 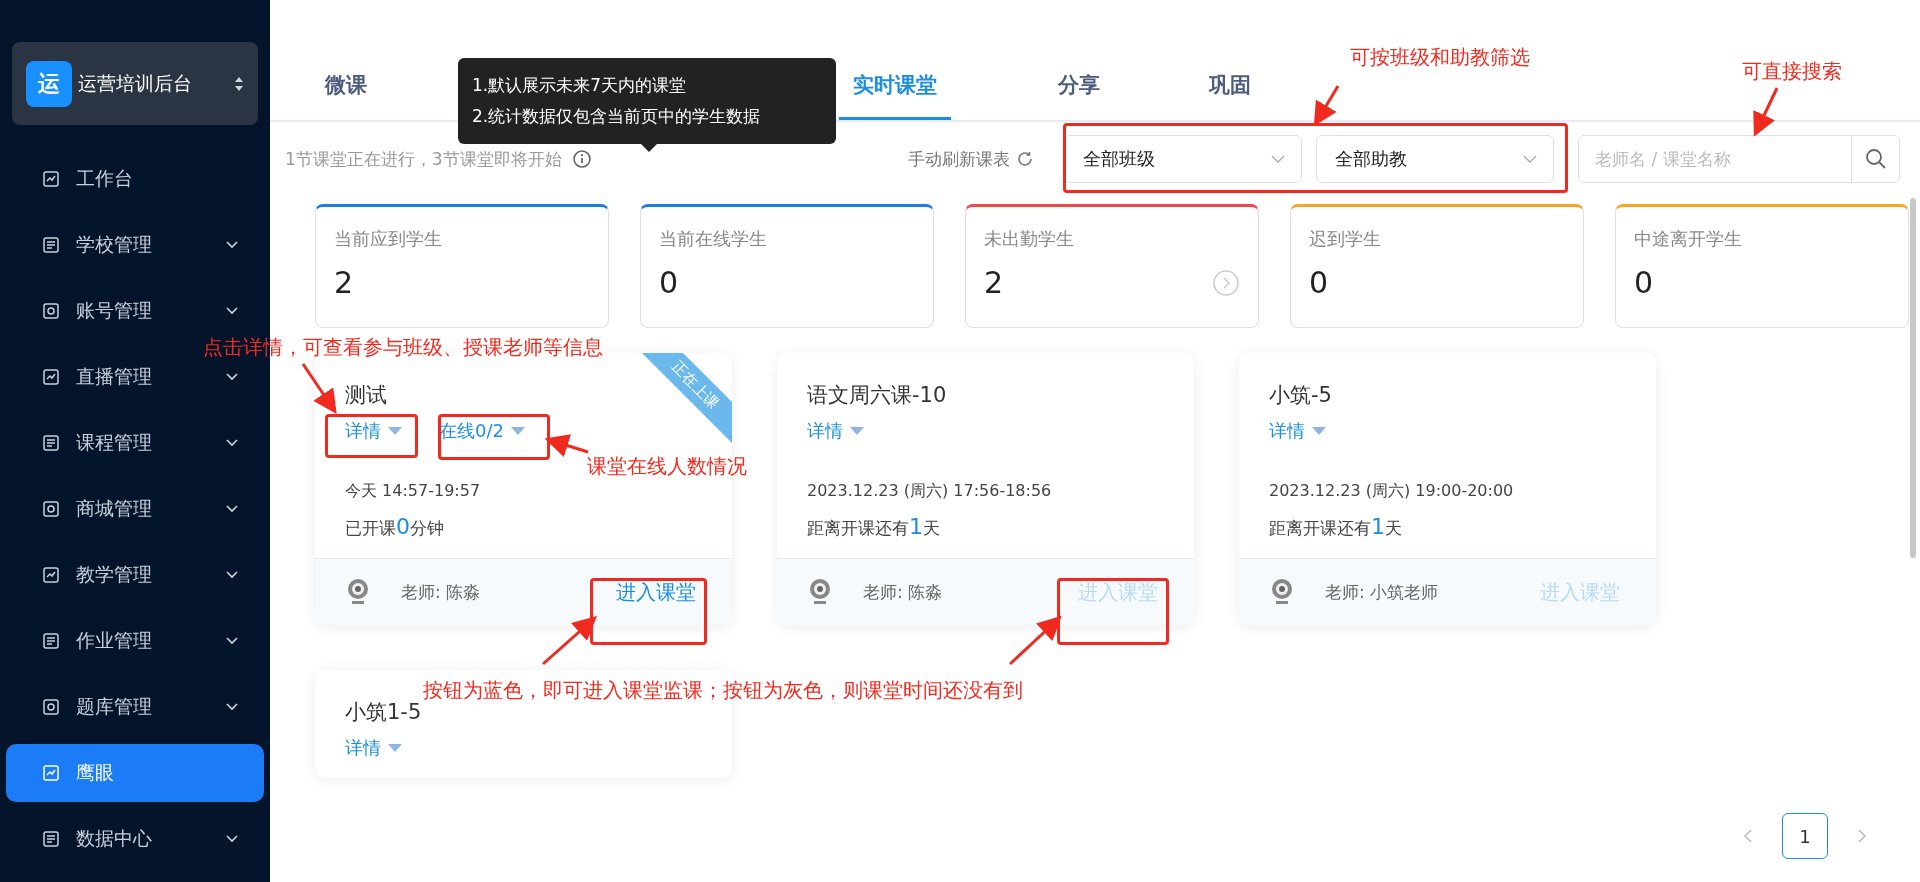 I want to click on online-count-dropdown: 在线0/2, so click(x=482, y=431).